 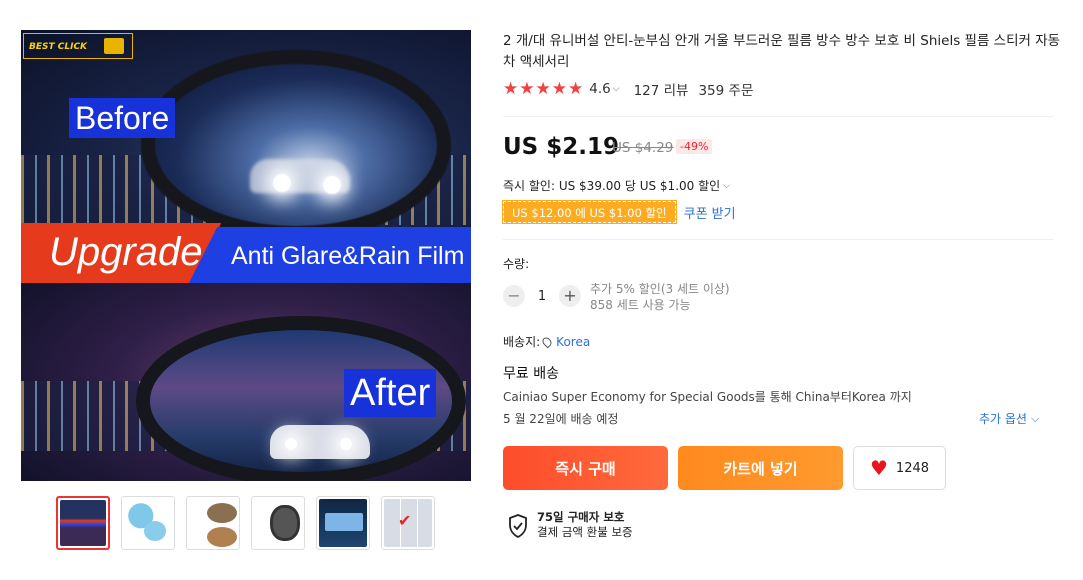 I want to click on shield-check-icon, so click(x=518, y=526).